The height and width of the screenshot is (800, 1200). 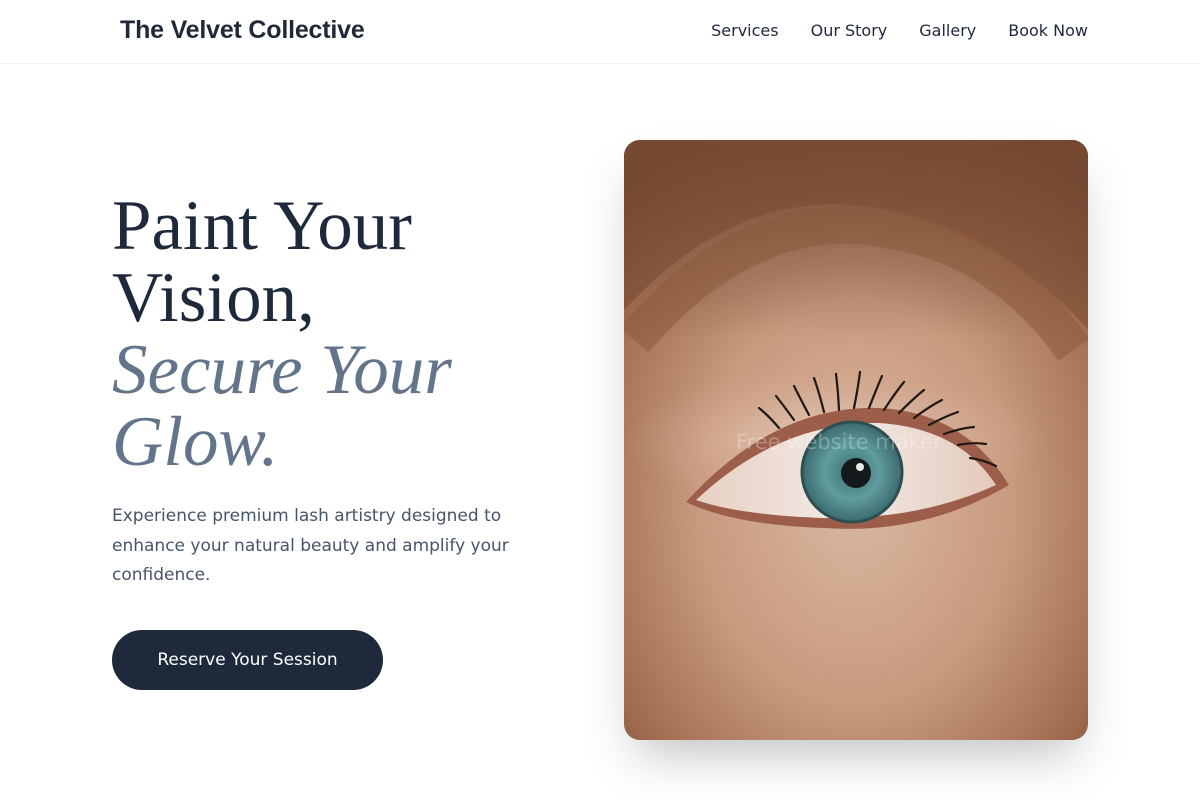 What do you see at coordinates (744, 30) in the screenshot?
I see `nav-link-services: Services` at bounding box center [744, 30].